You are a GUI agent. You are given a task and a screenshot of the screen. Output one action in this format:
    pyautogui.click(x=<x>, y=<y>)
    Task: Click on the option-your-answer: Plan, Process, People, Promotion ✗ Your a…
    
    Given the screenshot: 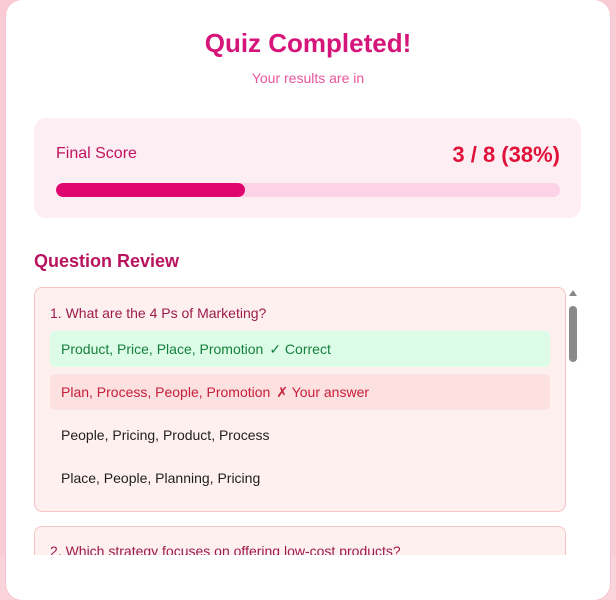 What is the action you would take?
    pyautogui.click(x=300, y=392)
    